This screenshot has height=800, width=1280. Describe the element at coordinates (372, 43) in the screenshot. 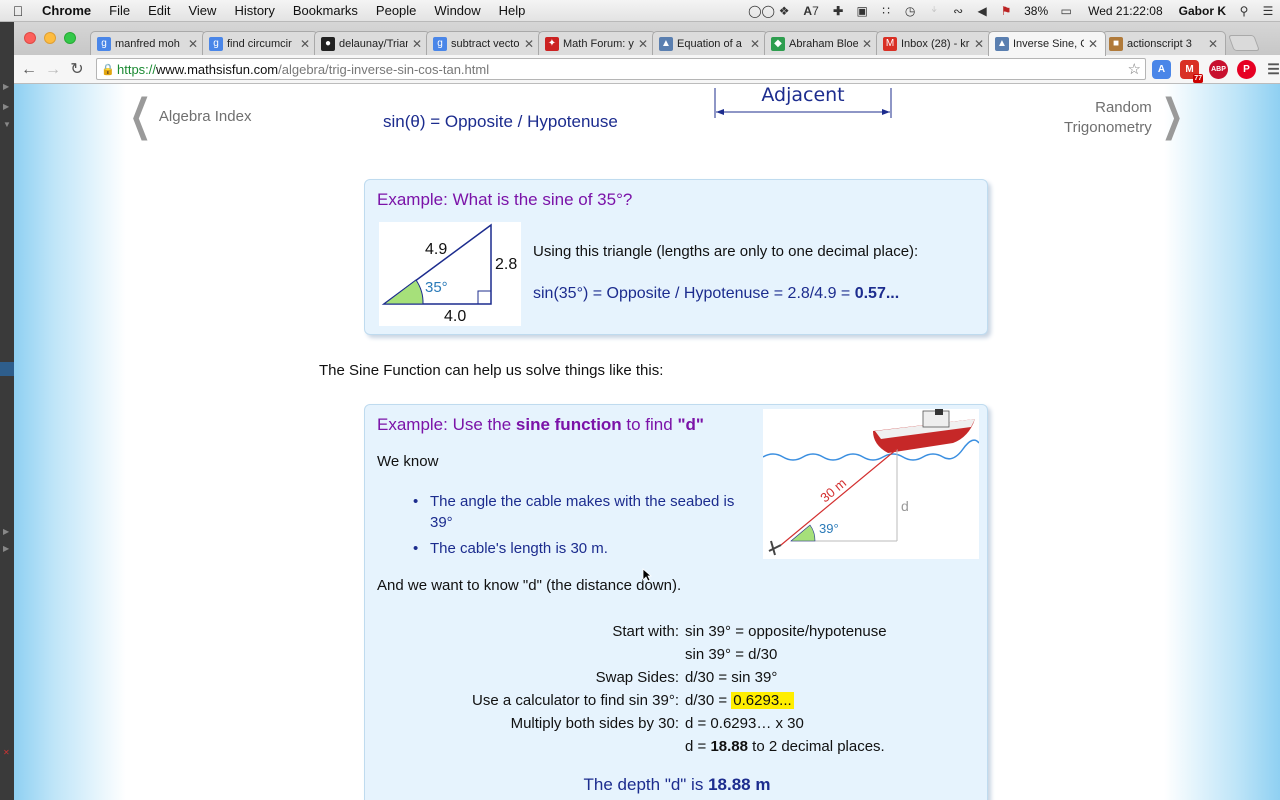

I see `tab-2: ● delaunay/Trian ✕` at that location.